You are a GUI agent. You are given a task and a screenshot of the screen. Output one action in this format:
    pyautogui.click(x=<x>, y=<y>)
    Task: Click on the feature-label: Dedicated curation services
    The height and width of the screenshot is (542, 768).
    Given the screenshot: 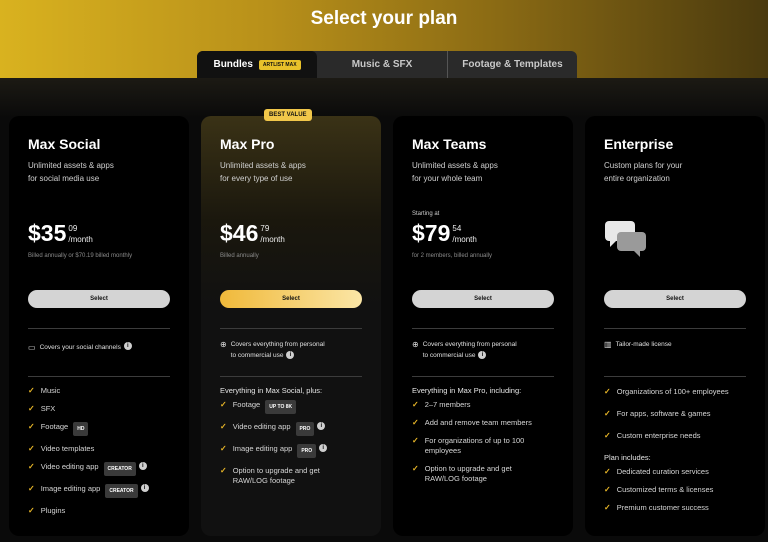 What is the action you would take?
    pyautogui.click(x=662, y=471)
    